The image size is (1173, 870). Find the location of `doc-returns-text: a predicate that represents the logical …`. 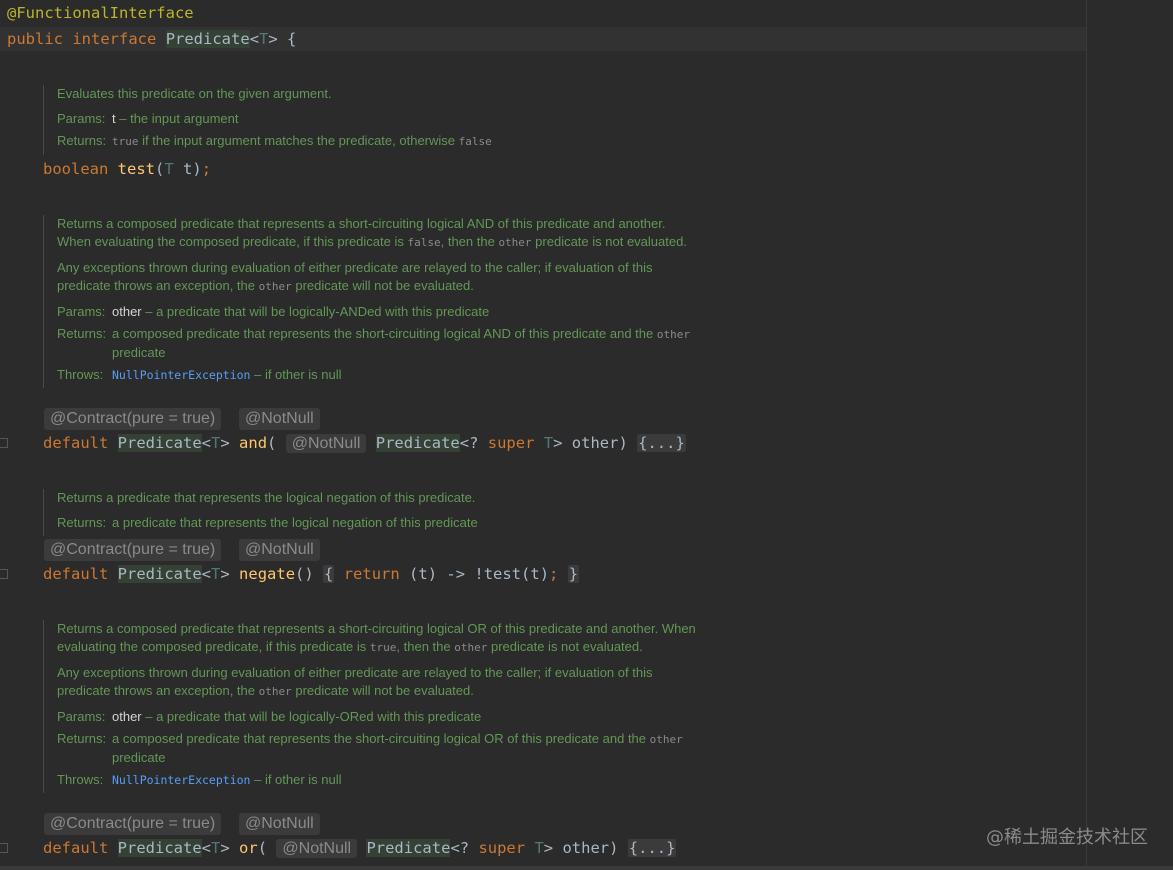

doc-returns-text: a predicate that represents the logical … is located at coordinates (295, 522).